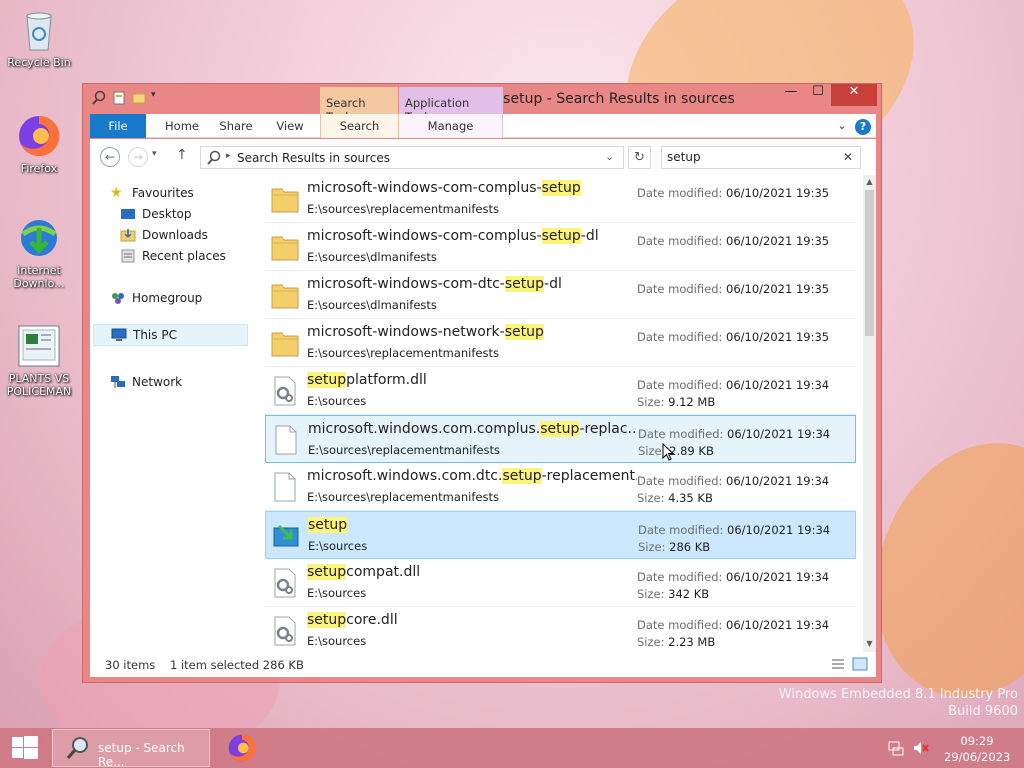 This screenshot has height=768, width=1024. Describe the element at coordinates (818, 95) in the screenshot. I see `maximize-button: ☐` at that location.